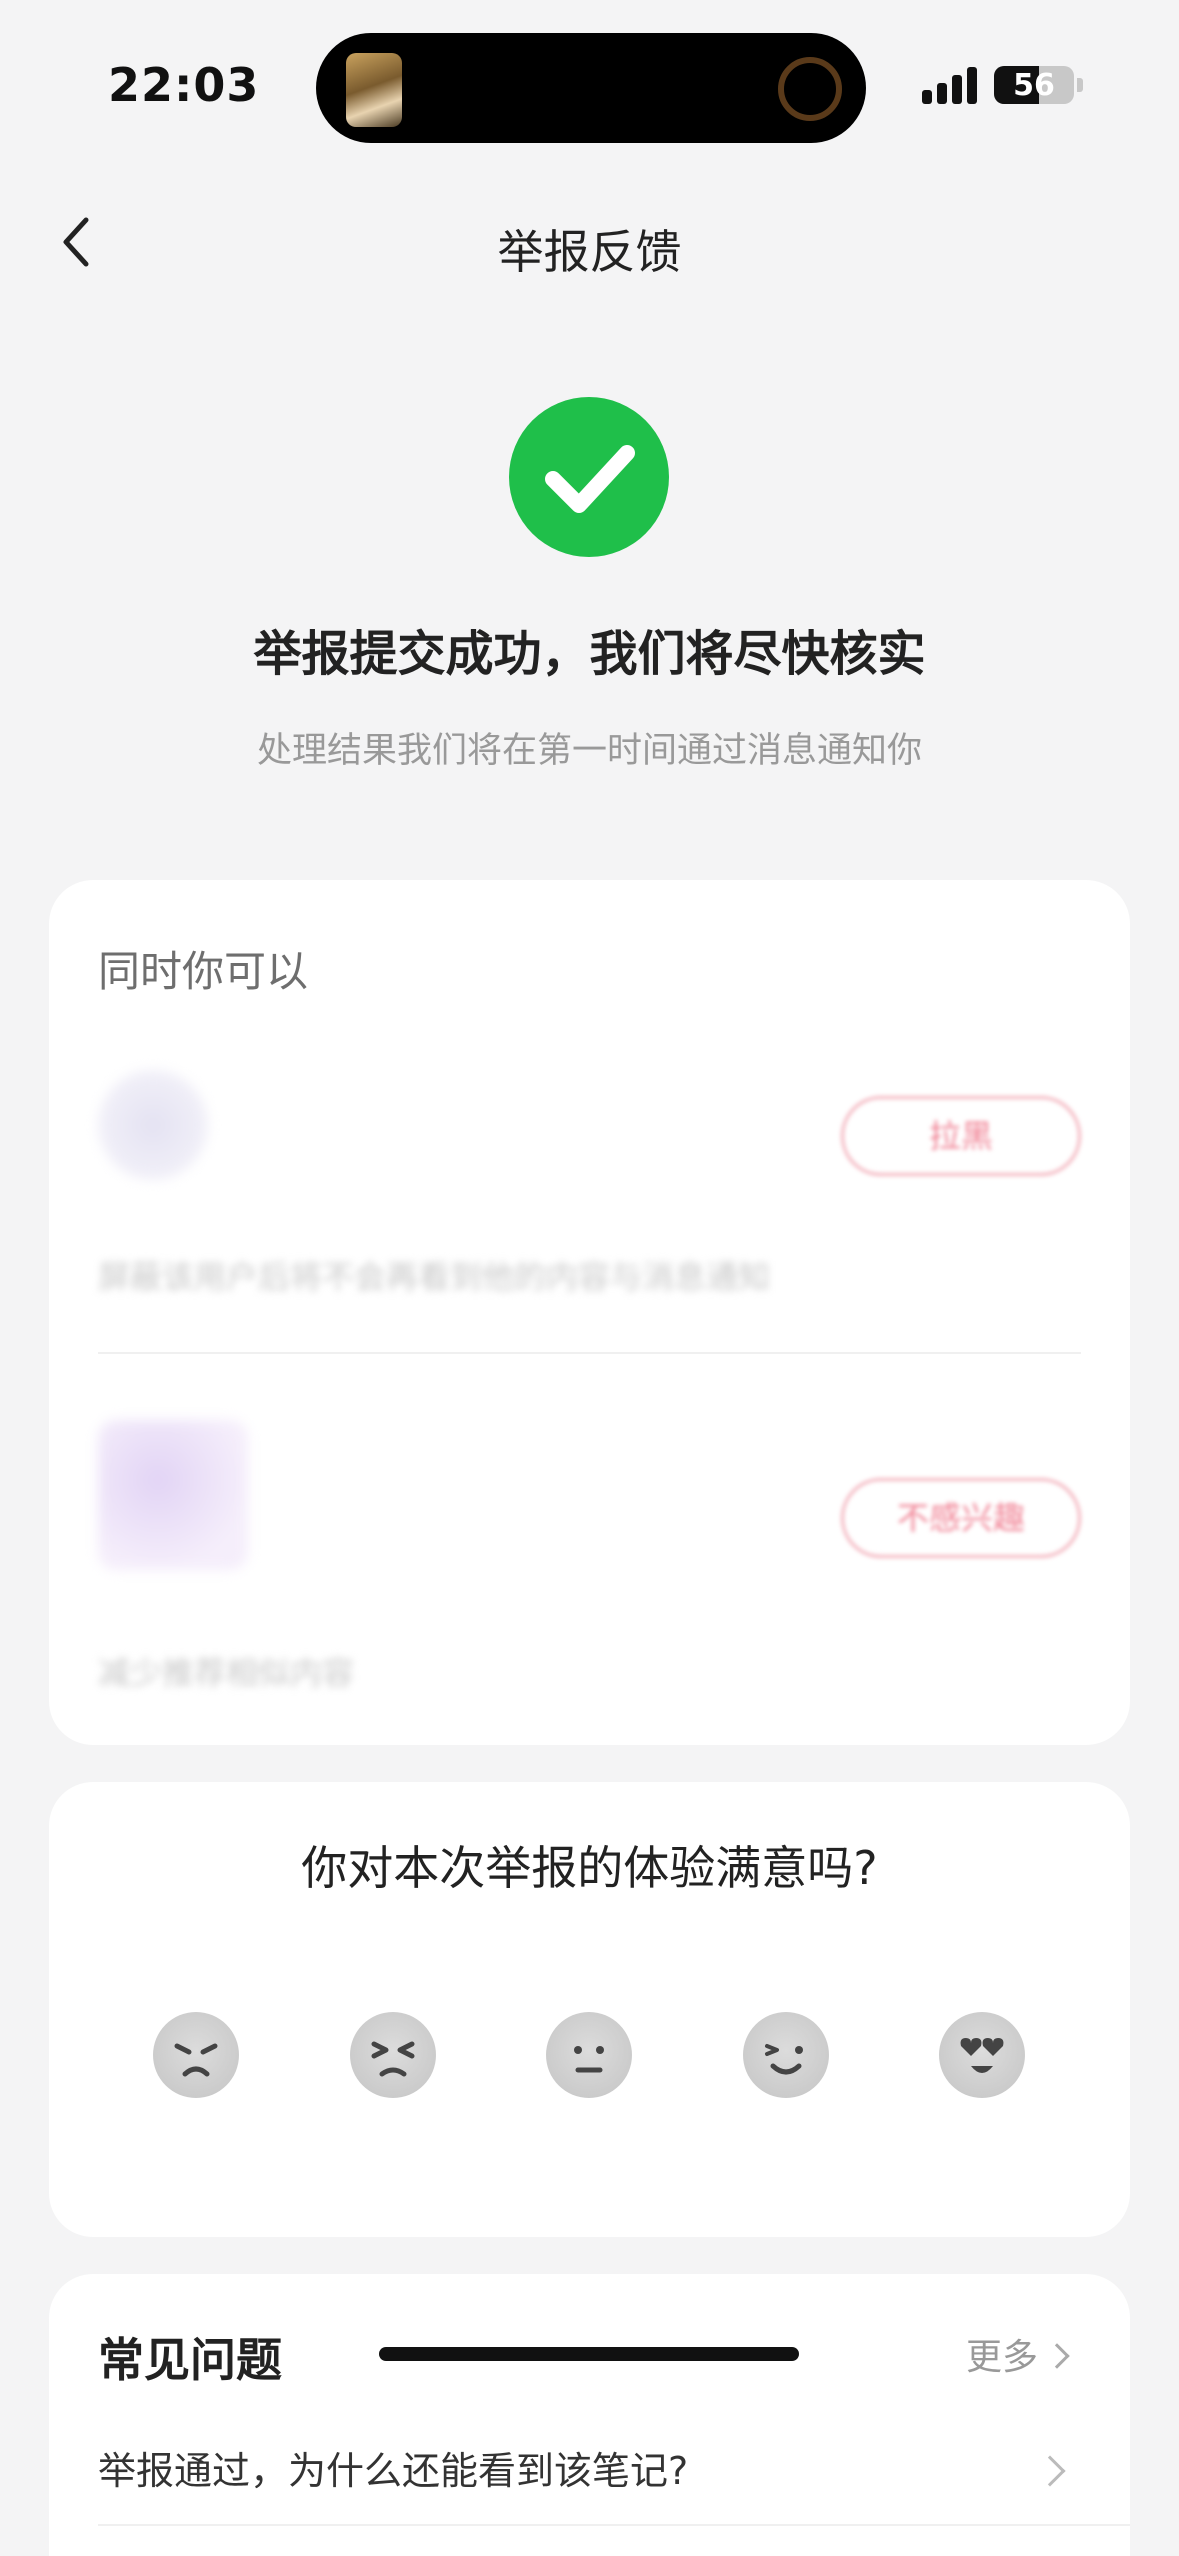 This screenshot has height=2556, width=1179. I want to click on recording-ring-icon, so click(810, 89).